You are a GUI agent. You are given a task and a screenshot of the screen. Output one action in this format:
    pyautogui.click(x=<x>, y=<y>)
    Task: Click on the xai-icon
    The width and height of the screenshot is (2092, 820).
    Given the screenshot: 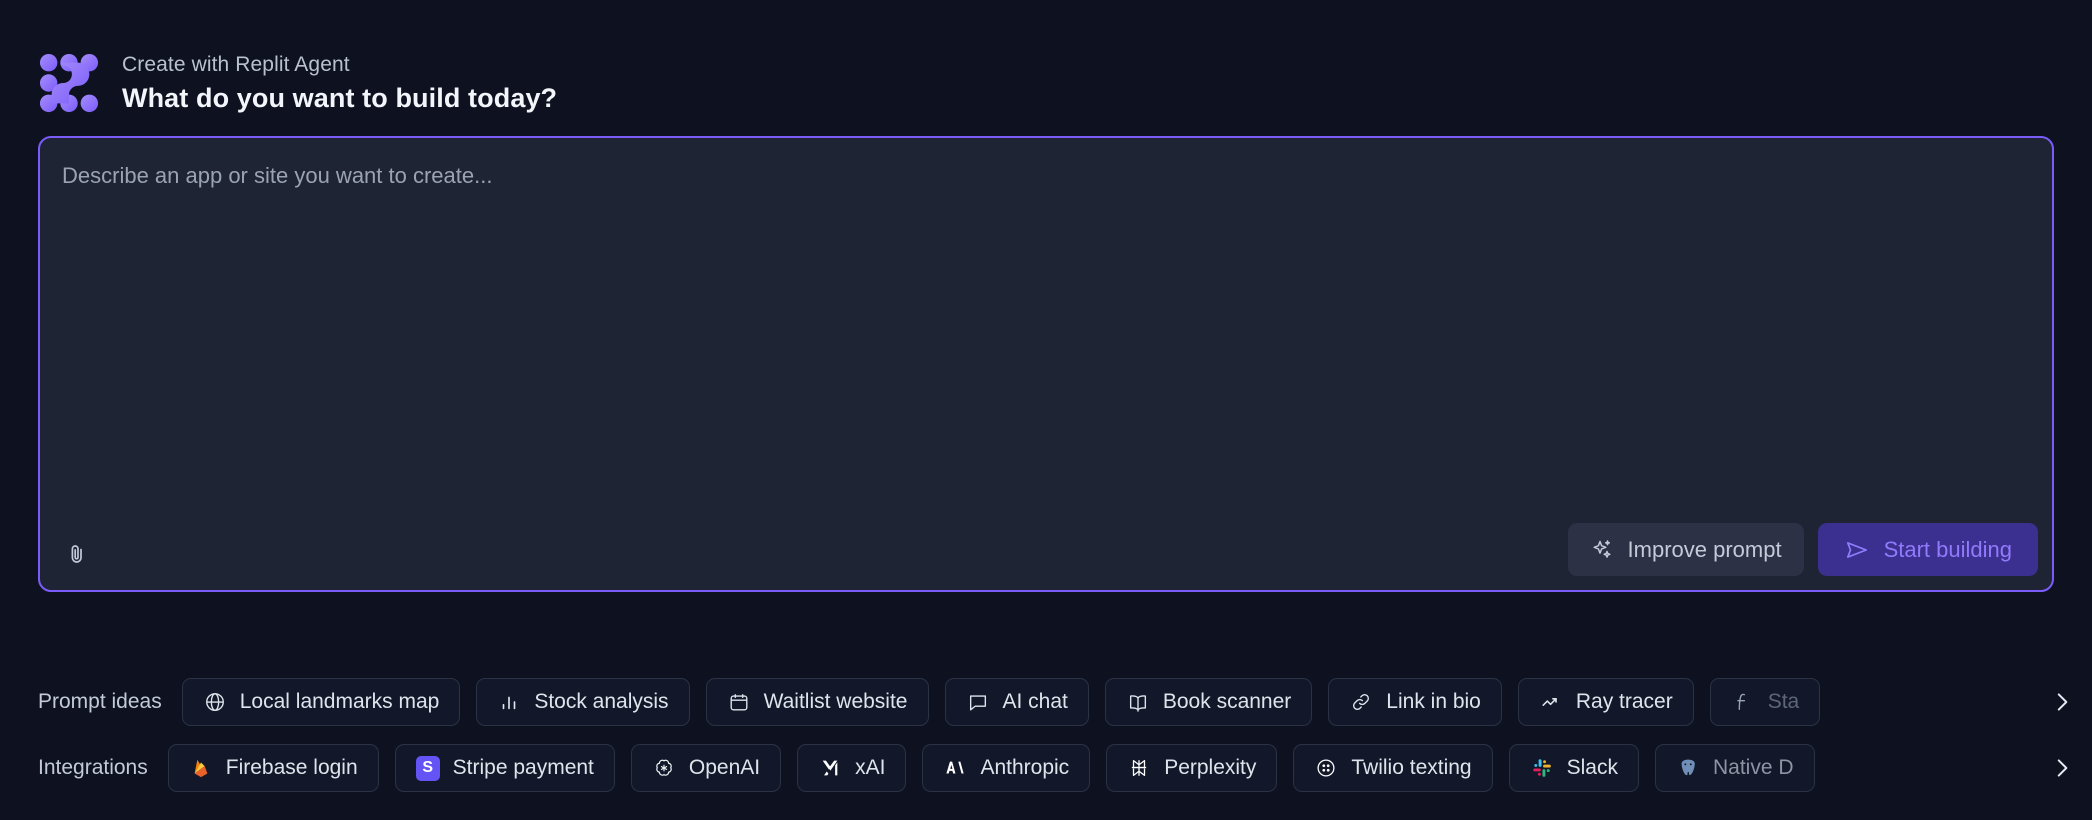 What is the action you would take?
    pyautogui.click(x=830, y=768)
    